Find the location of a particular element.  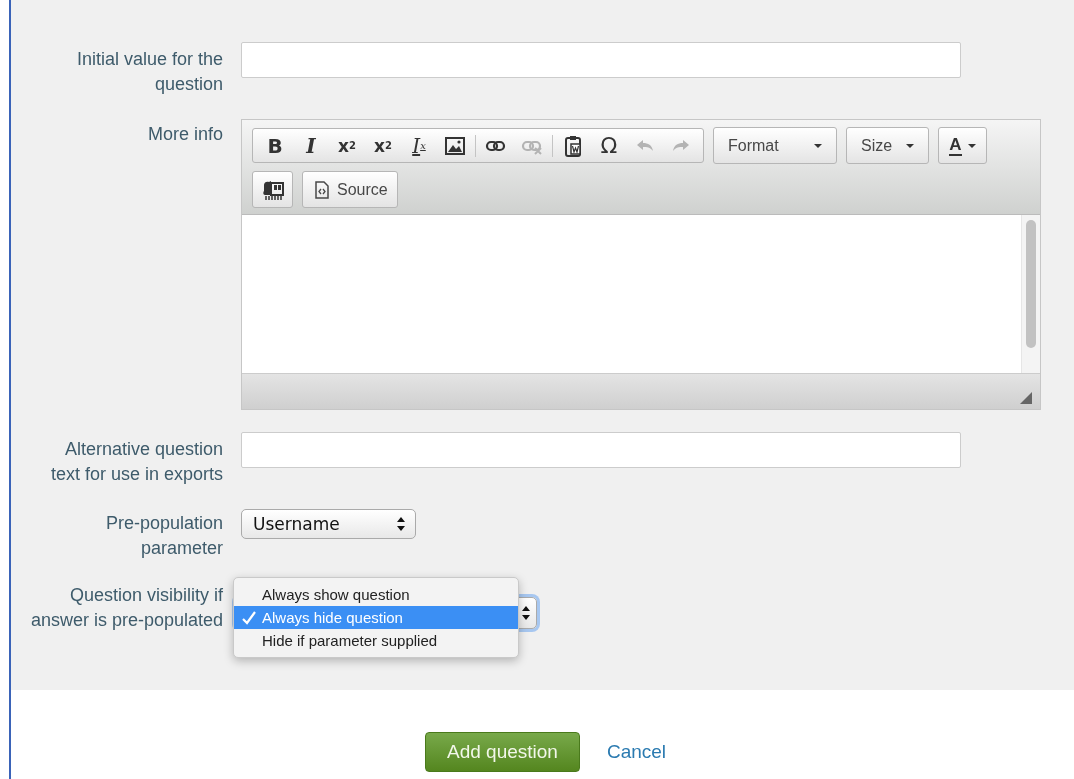

italic-button: I is located at coordinates (311, 145).